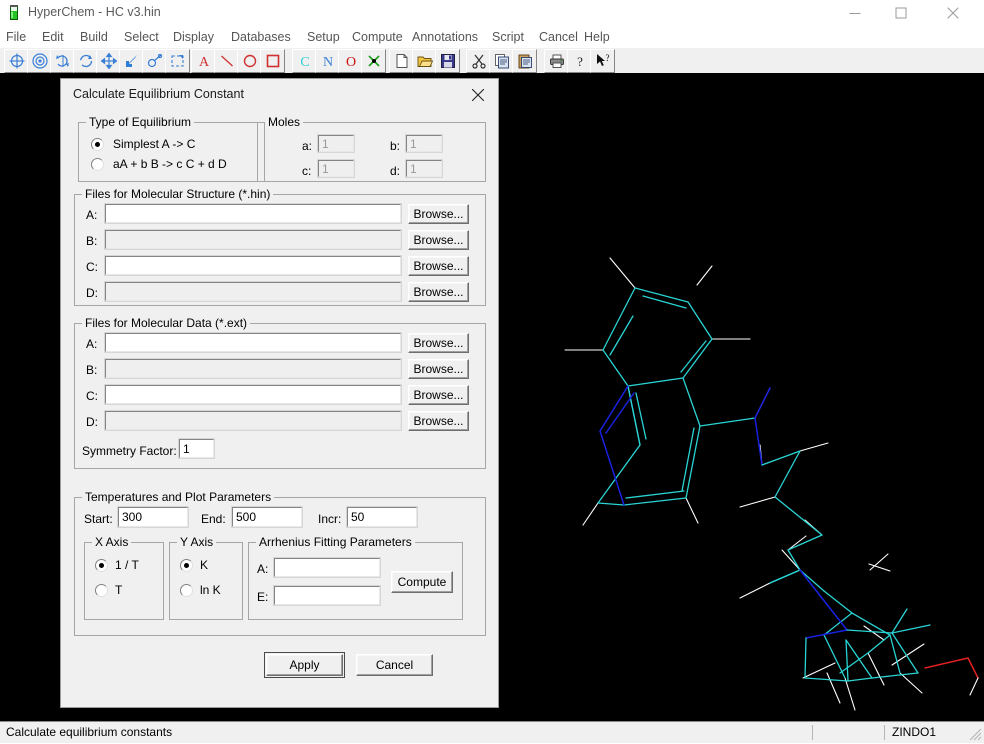 This screenshot has width=984, height=744. What do you see at coordinates (193, 37) in the screenshot?
I see `menu-item-display: Display` at bounding box center [193, 37].